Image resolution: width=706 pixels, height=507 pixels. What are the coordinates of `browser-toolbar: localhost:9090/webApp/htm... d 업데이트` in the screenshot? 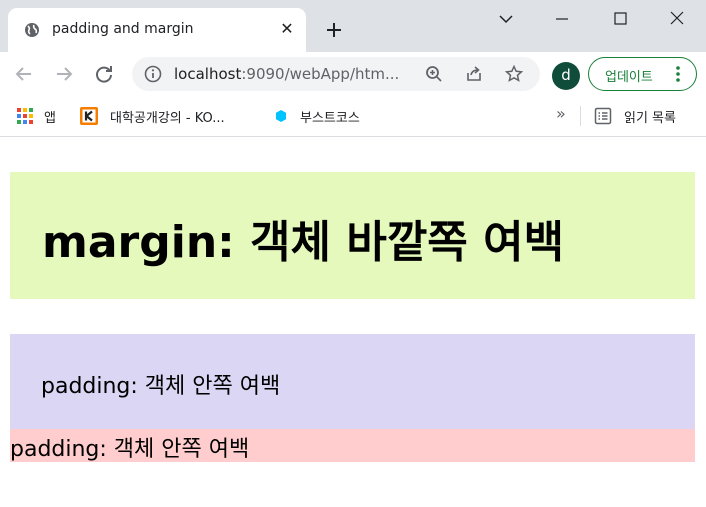 It's located at (353, 74).